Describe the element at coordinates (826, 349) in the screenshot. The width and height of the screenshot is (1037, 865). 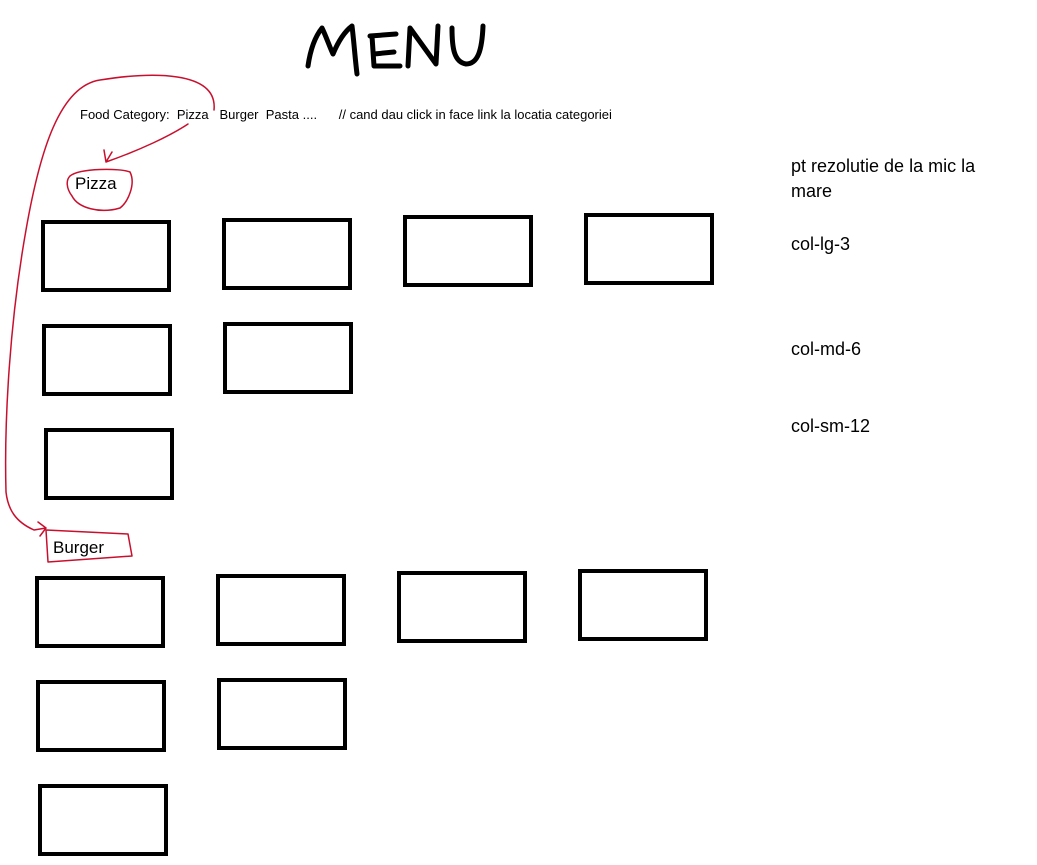
I see `col-md-note: col-md-6` at that location.